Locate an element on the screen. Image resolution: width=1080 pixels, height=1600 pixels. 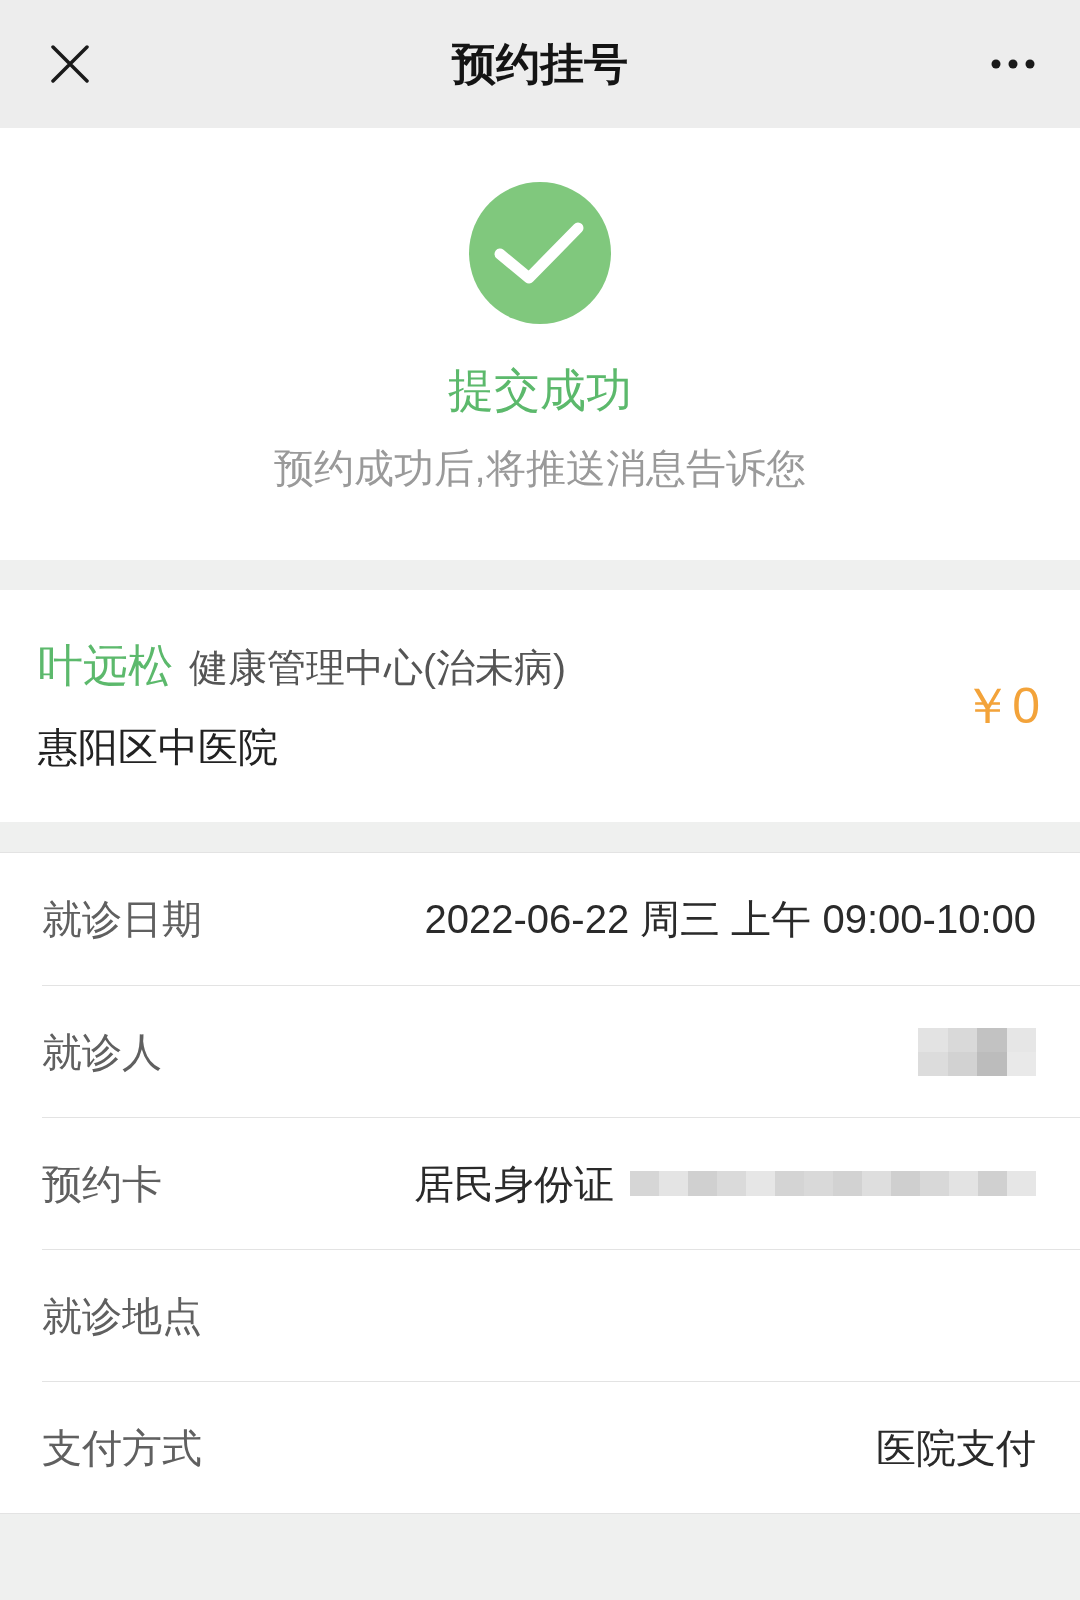
close-icon is located at coordinates (70, 64).